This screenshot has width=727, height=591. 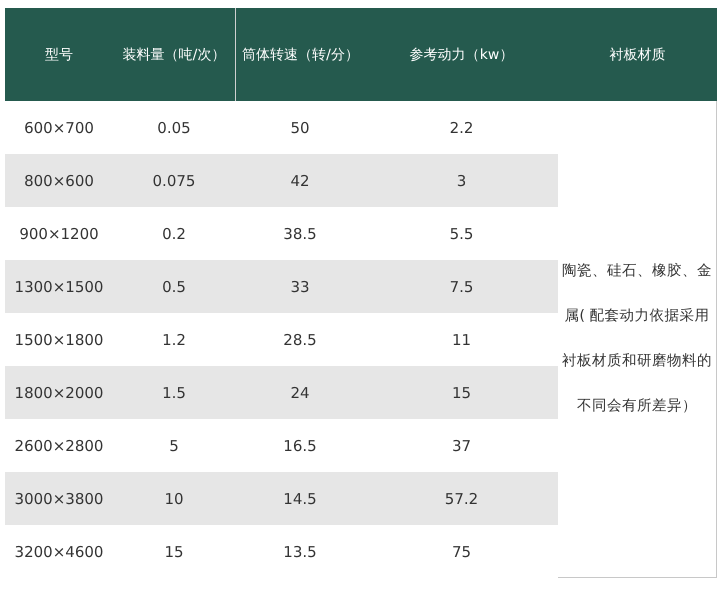 What do you see at coordinates (174, 286) in the screenshot?
I see `table-cell: 0.5` at bounding box center [174, 286].